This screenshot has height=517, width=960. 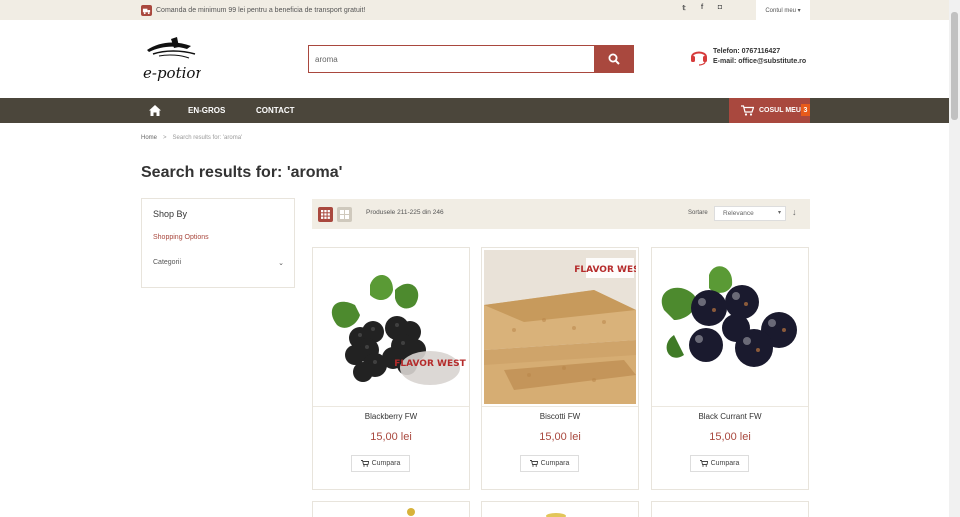 I want to click on cart-count-badge: 3, so click(x=805, y=110).